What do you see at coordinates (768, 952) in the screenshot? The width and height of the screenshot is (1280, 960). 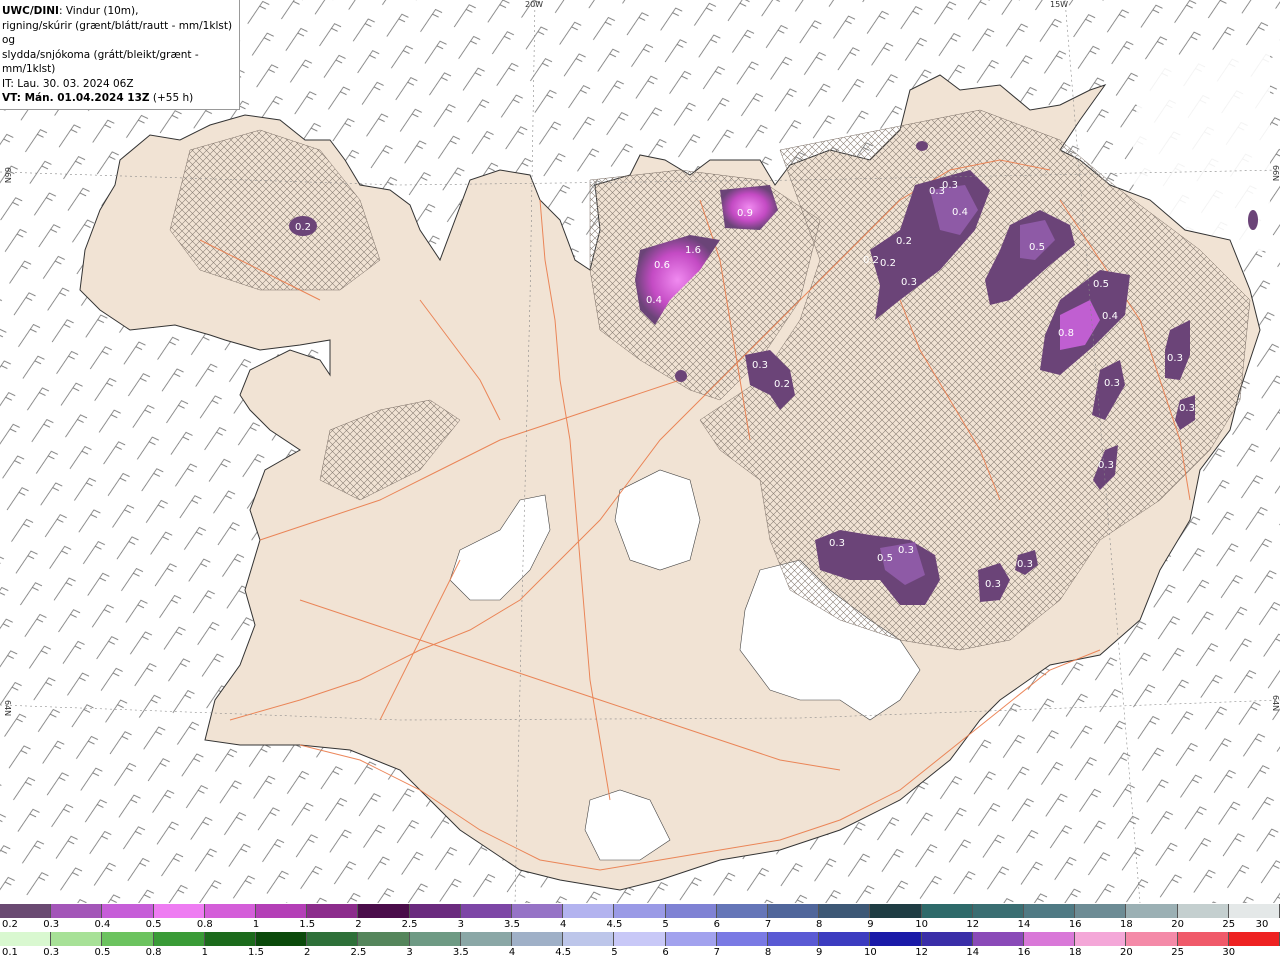 I see `legend-rain-label: 8` at bounding box center [768, 952].